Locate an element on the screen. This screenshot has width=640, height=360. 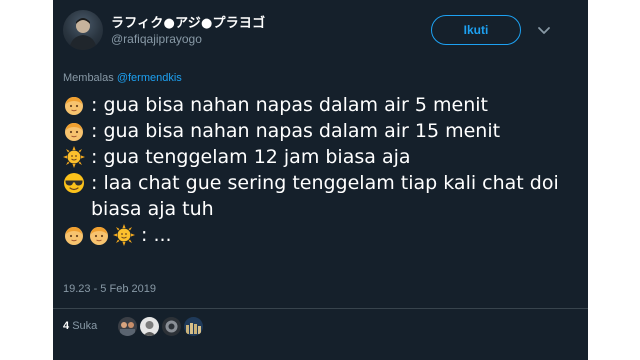
tweet-timestamp: 19.23 - 5 Feb 2019 is located at coordinates (109, 289).